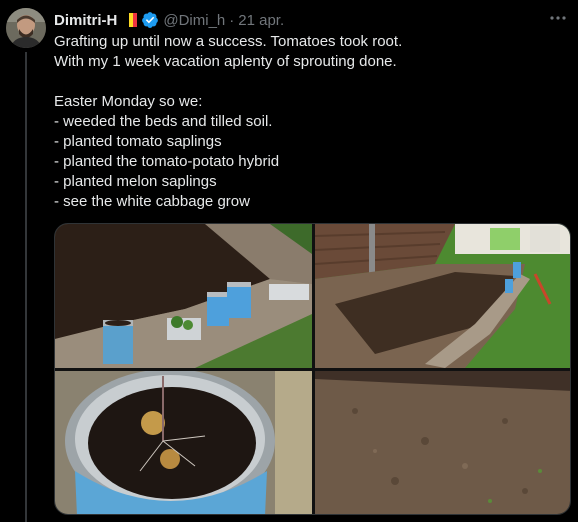 The image size is (578, 522). Describe the element at coordinates (261, 20) in the screenshot. I see `tweet-date: 21 apr.` at that location.